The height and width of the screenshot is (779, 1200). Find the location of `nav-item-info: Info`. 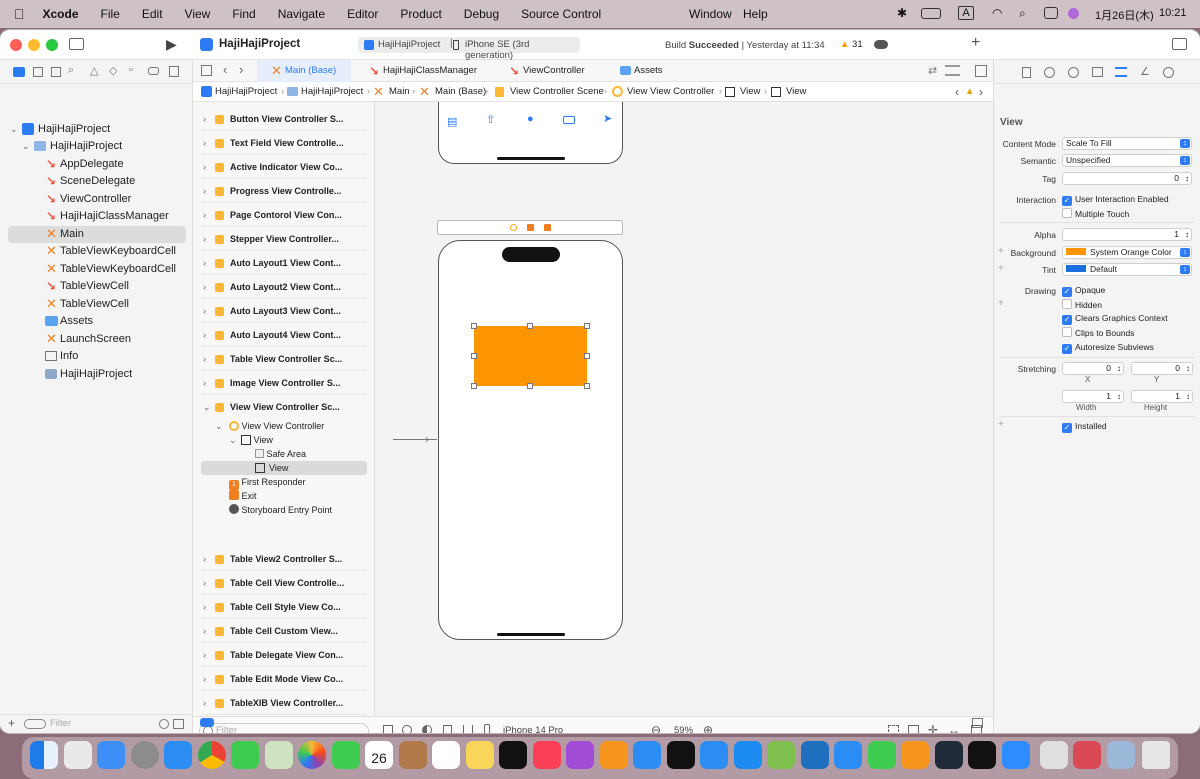

nav-item-info: Info is located at coordinates (96, 356).